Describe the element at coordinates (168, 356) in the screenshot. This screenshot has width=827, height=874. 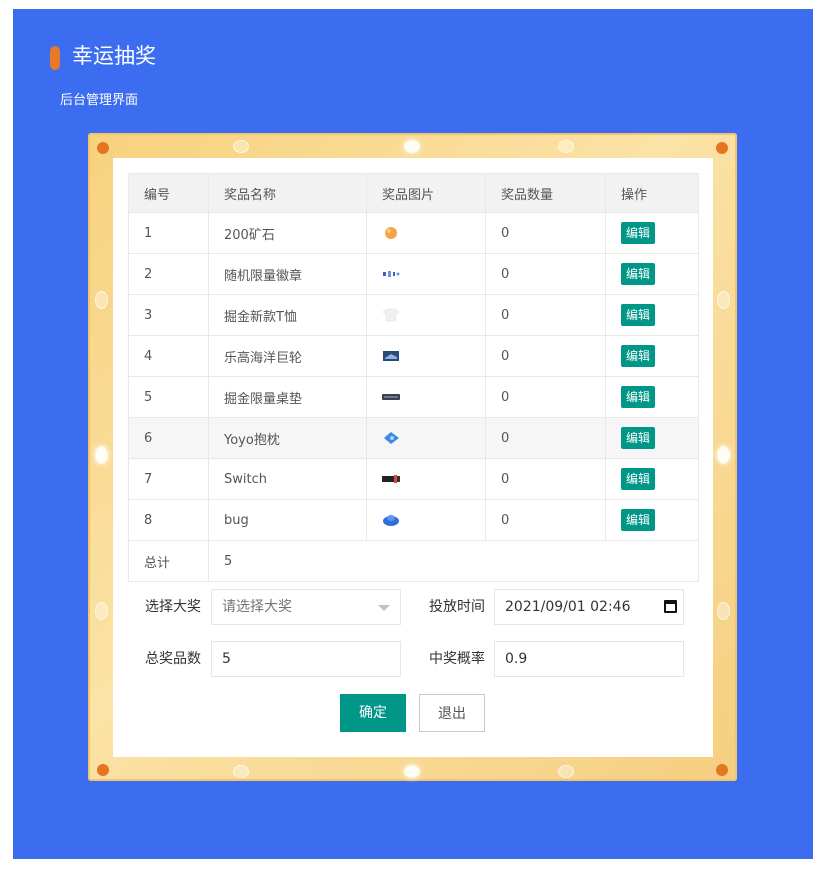
I see `prize-id: 4` at that location.